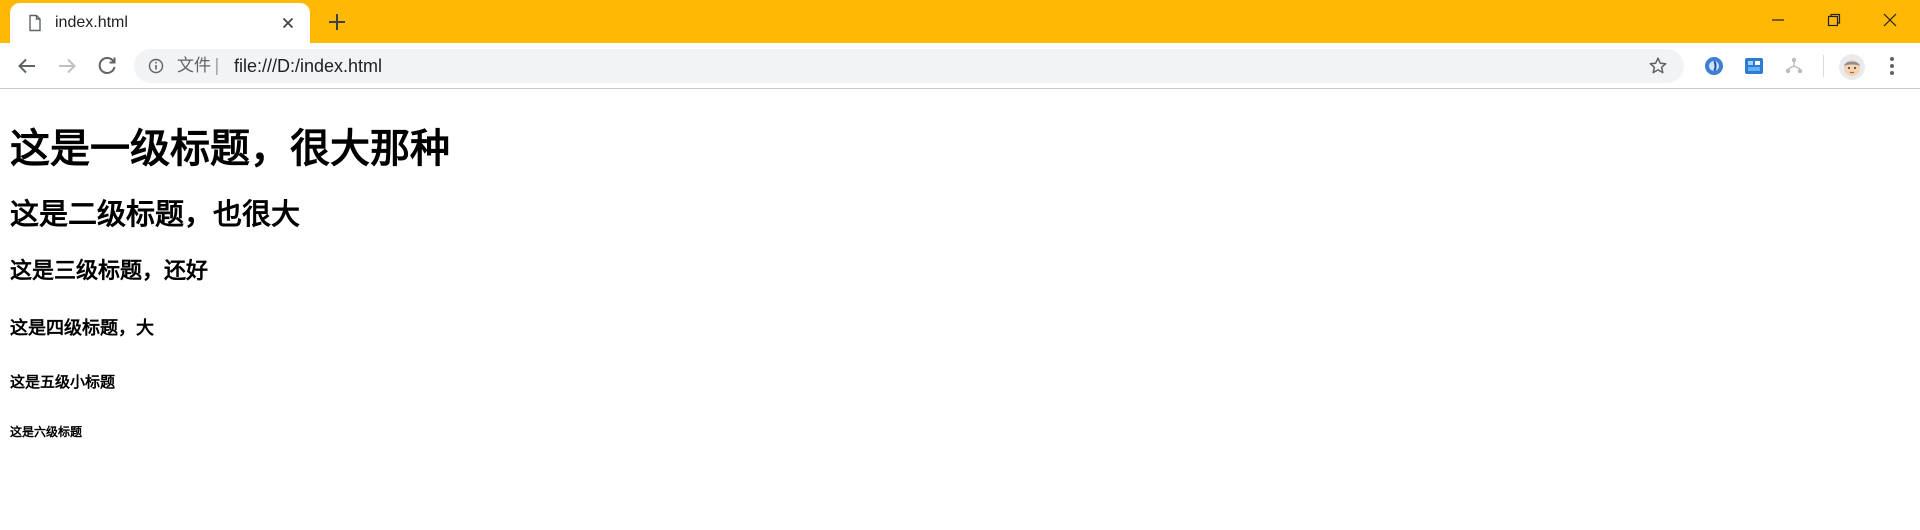  I want to click on arrow-left-icon, so click(26, 66).